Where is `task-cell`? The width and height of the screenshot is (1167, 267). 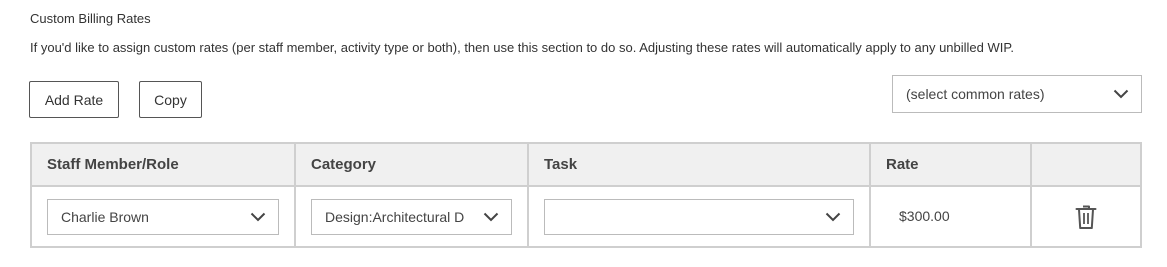
task-cell is located at coordinates (699, 216).